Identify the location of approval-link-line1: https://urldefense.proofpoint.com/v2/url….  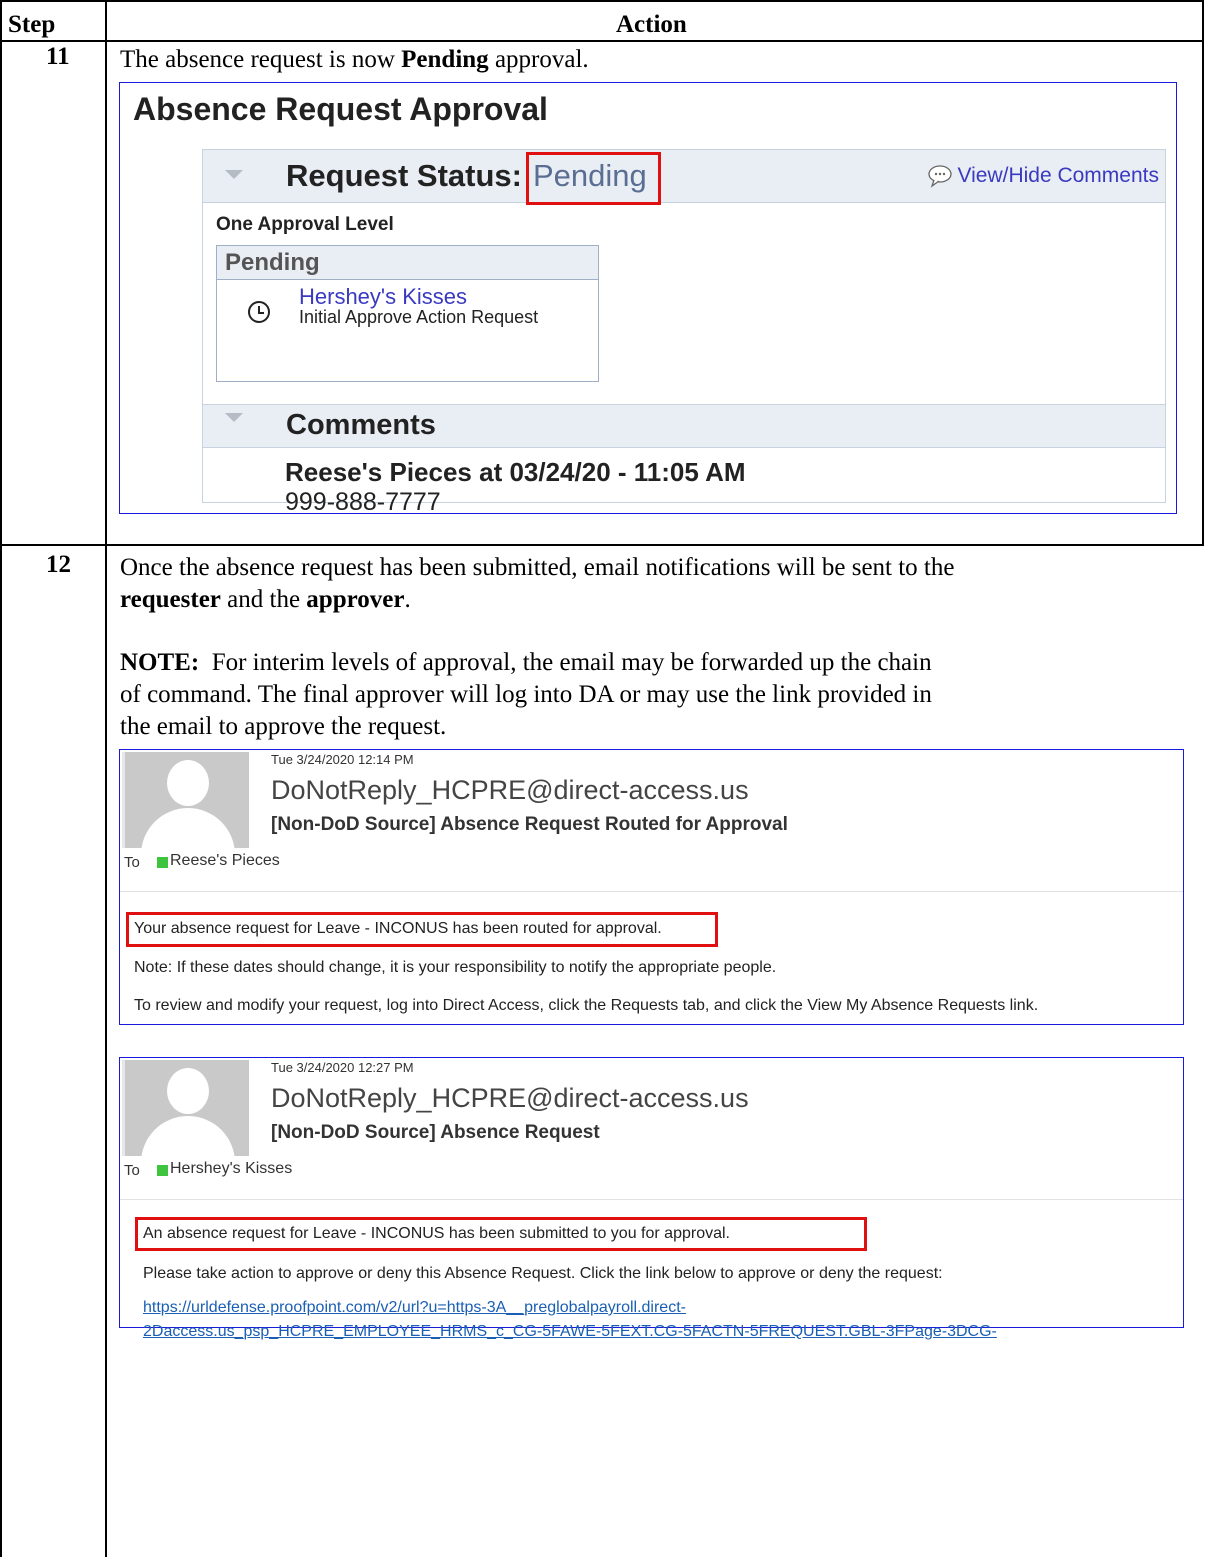
(414, 1308).